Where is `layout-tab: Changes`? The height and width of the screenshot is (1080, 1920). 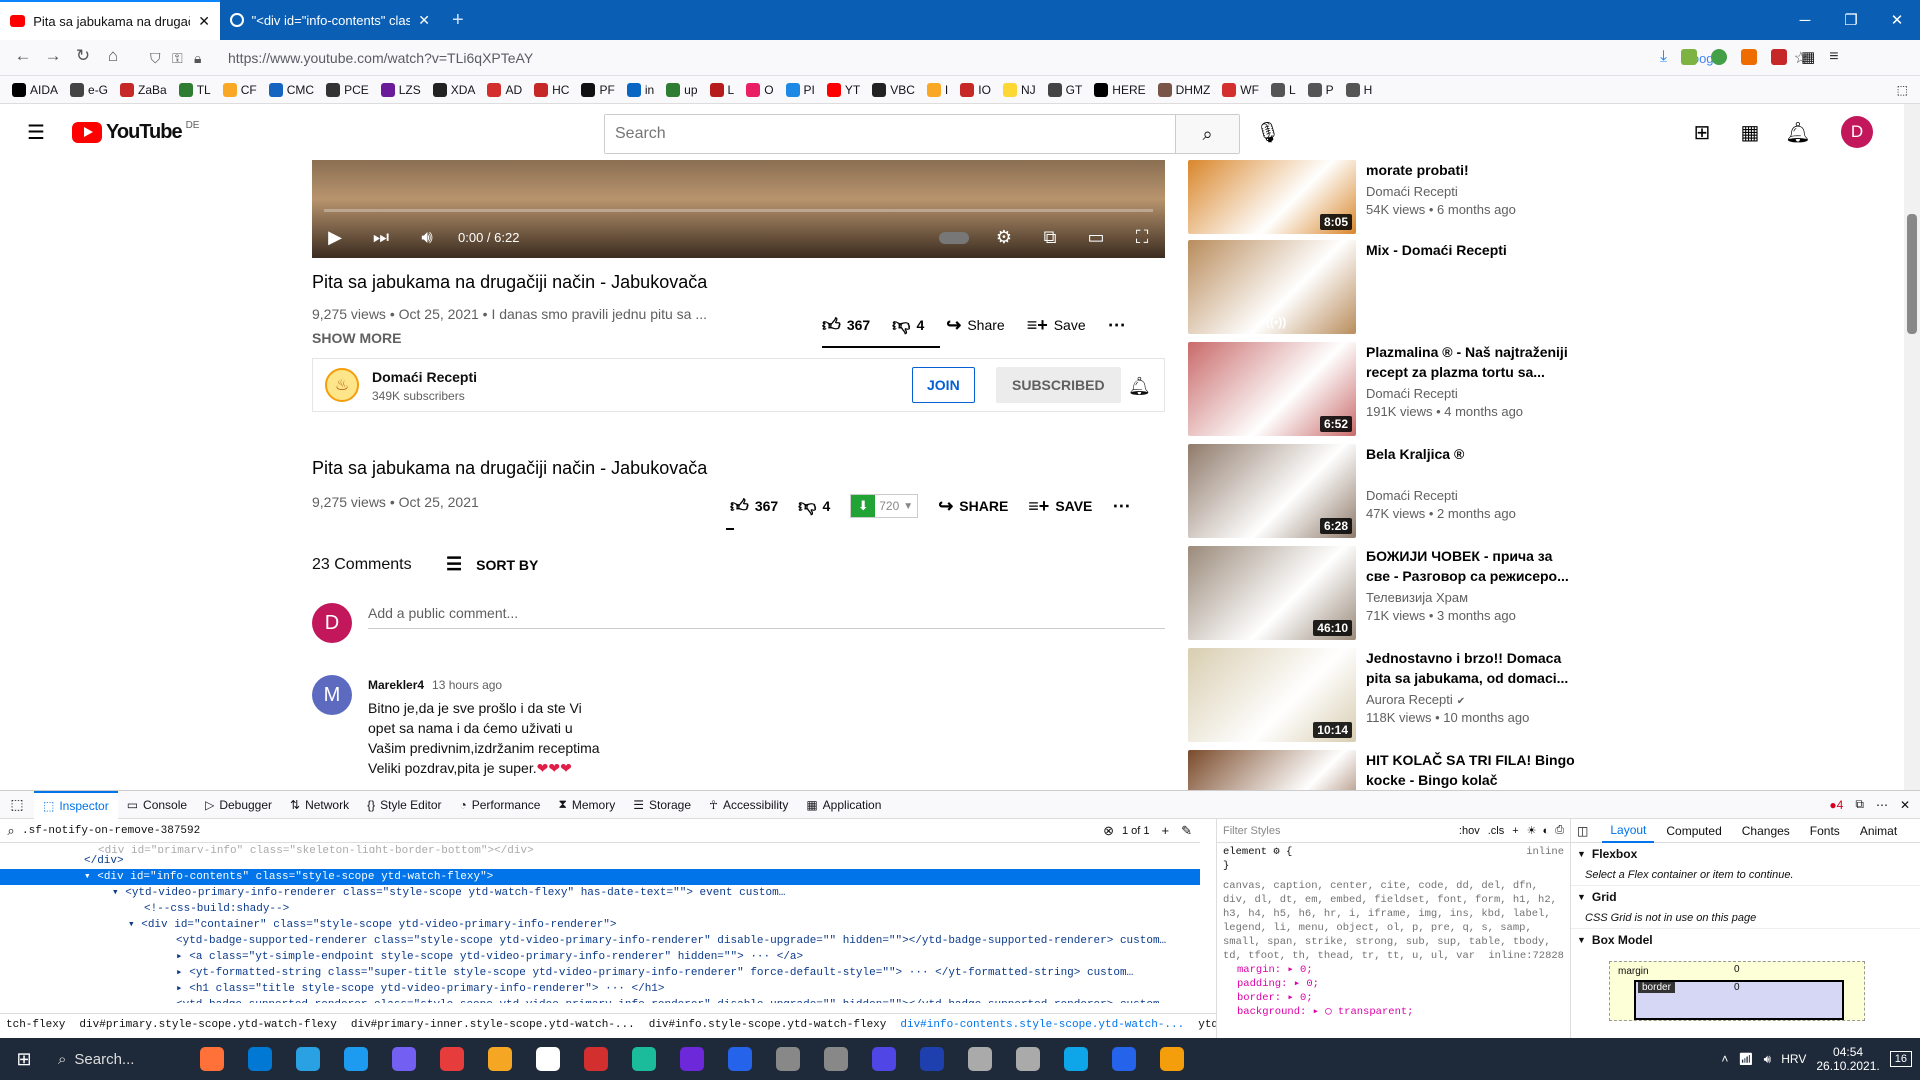 layout-tab: Changes is located at coordinates (1766, 831).